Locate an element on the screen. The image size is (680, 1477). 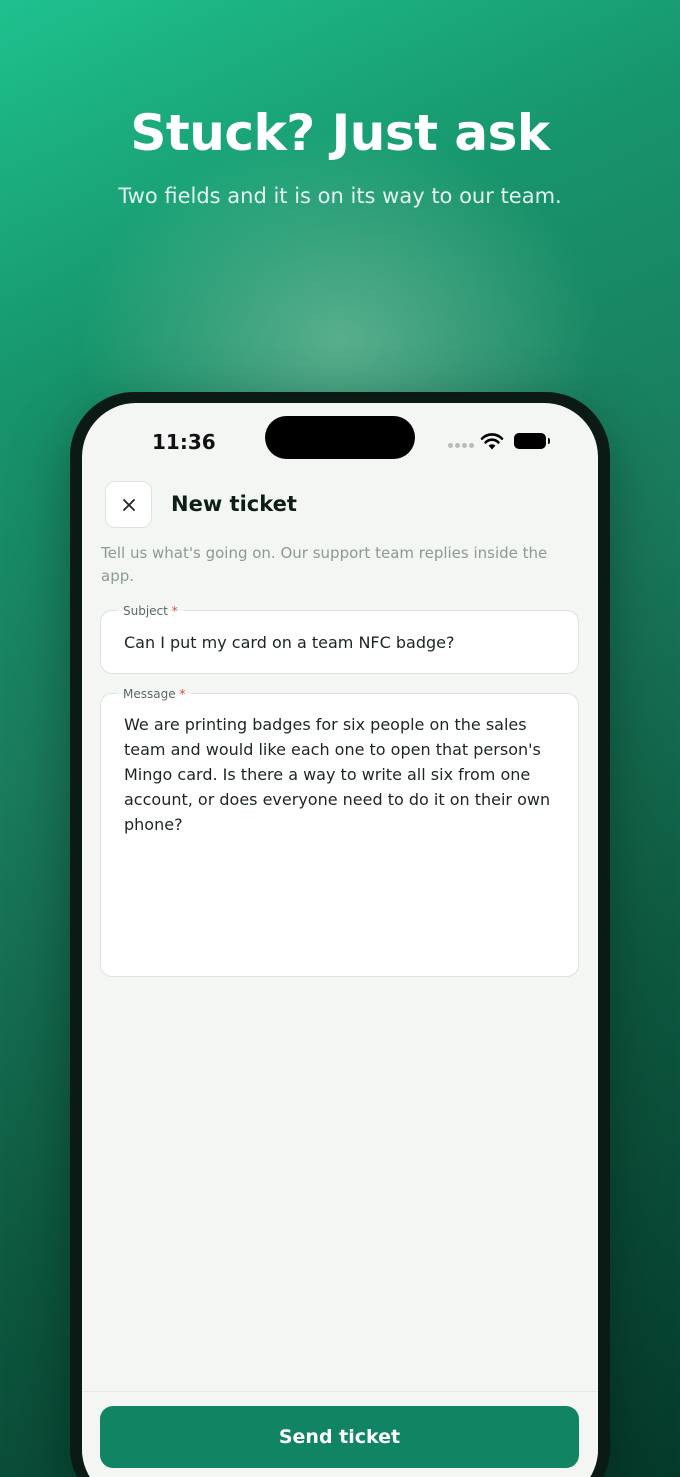
dynamic-island is located at coordinates (340, 437).